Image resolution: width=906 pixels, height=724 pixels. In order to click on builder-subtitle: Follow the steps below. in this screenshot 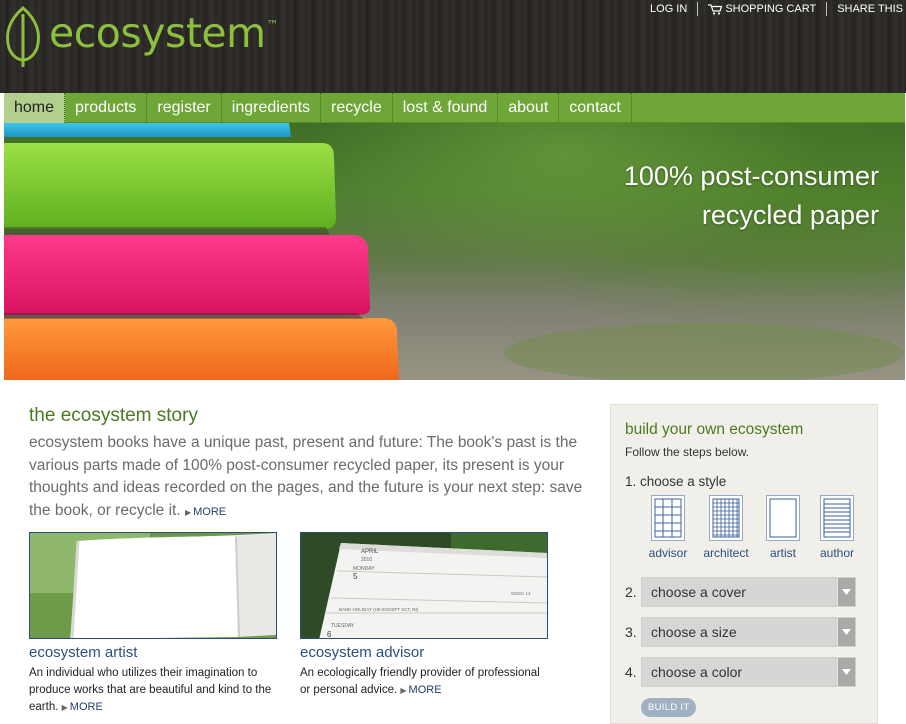, I will do `click(687, 452)`.